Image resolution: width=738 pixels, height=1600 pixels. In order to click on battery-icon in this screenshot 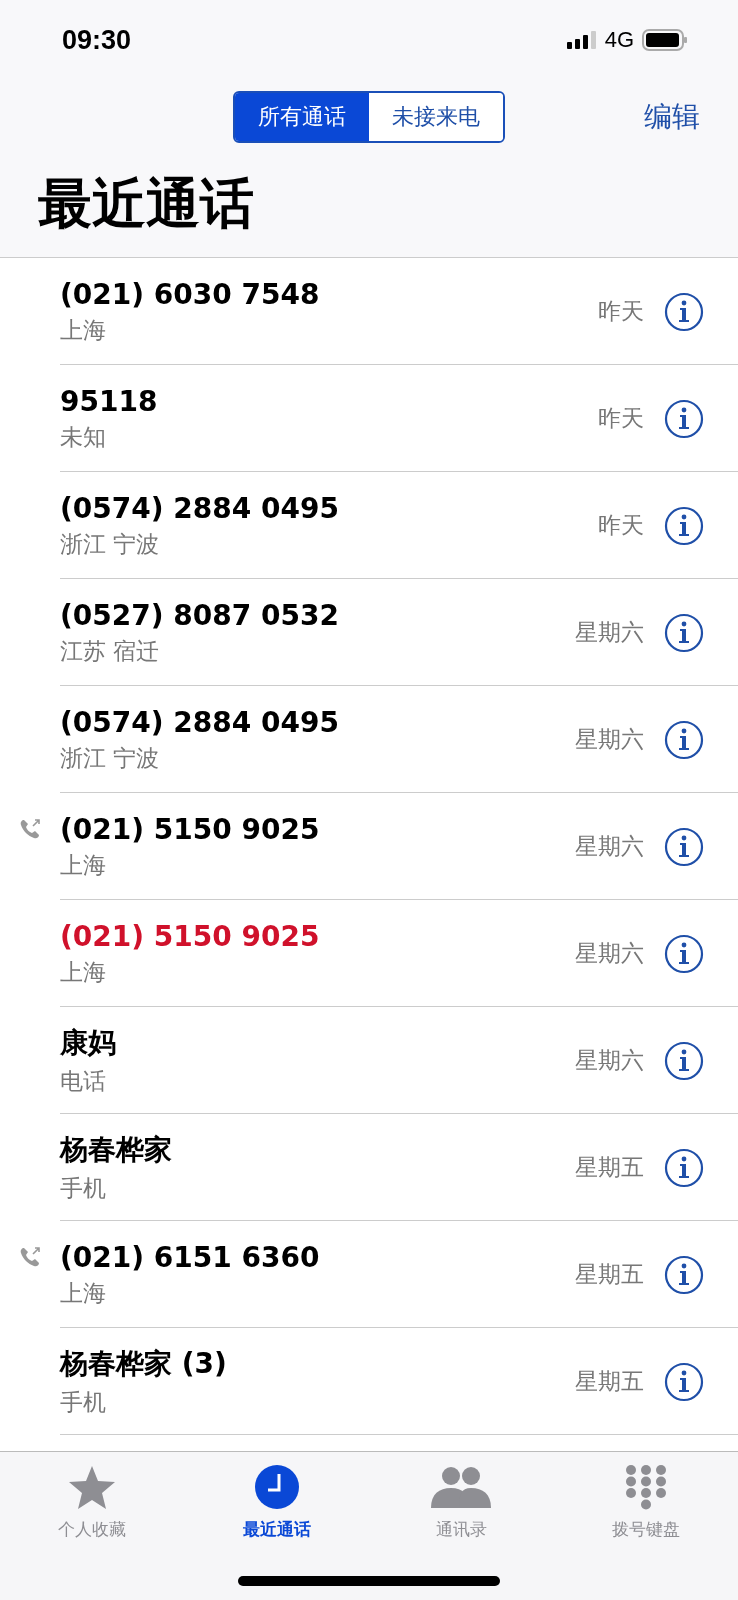, I will do `click(665, 40)`.